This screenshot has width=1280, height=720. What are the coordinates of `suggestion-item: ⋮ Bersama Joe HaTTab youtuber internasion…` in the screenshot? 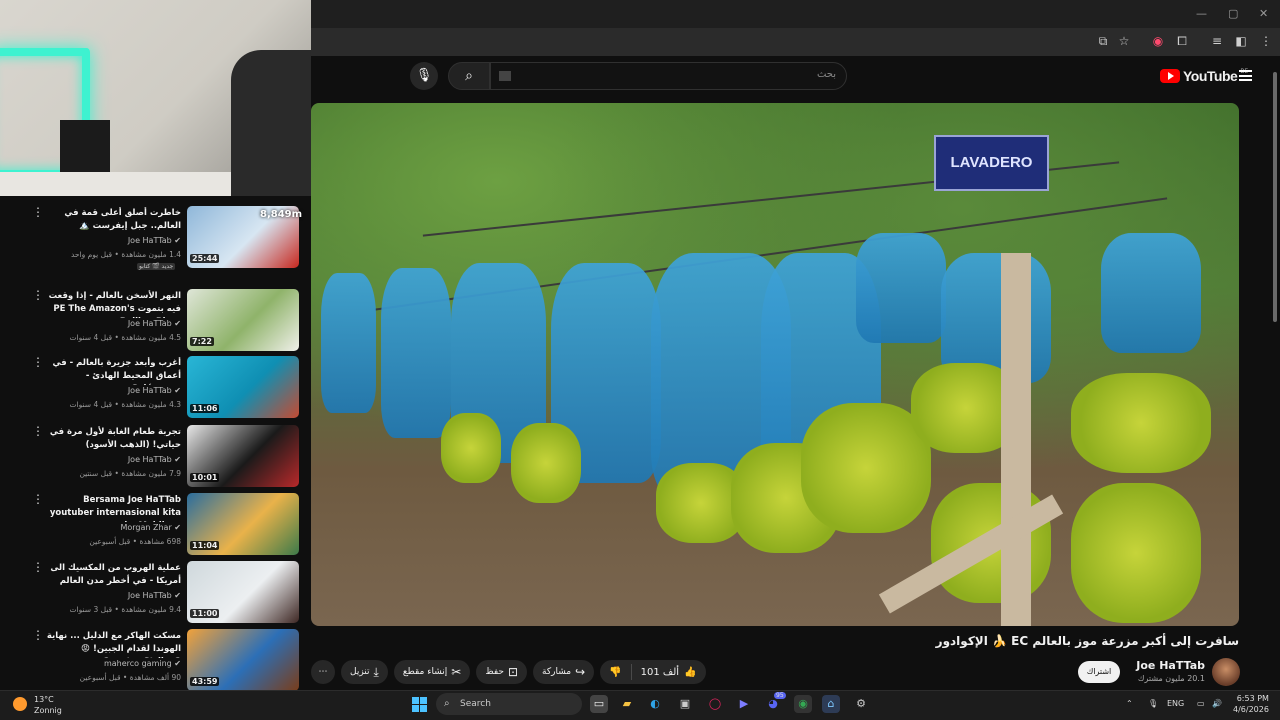 It's located at (155, 520).